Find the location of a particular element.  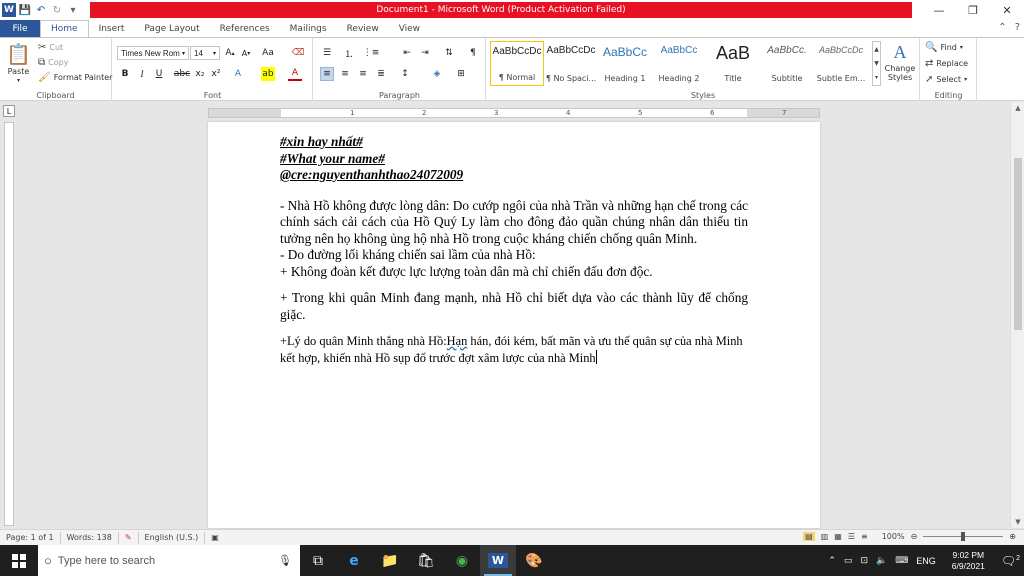

zoom-in-icon: ⊕ is located at coordinates (1012, 536).